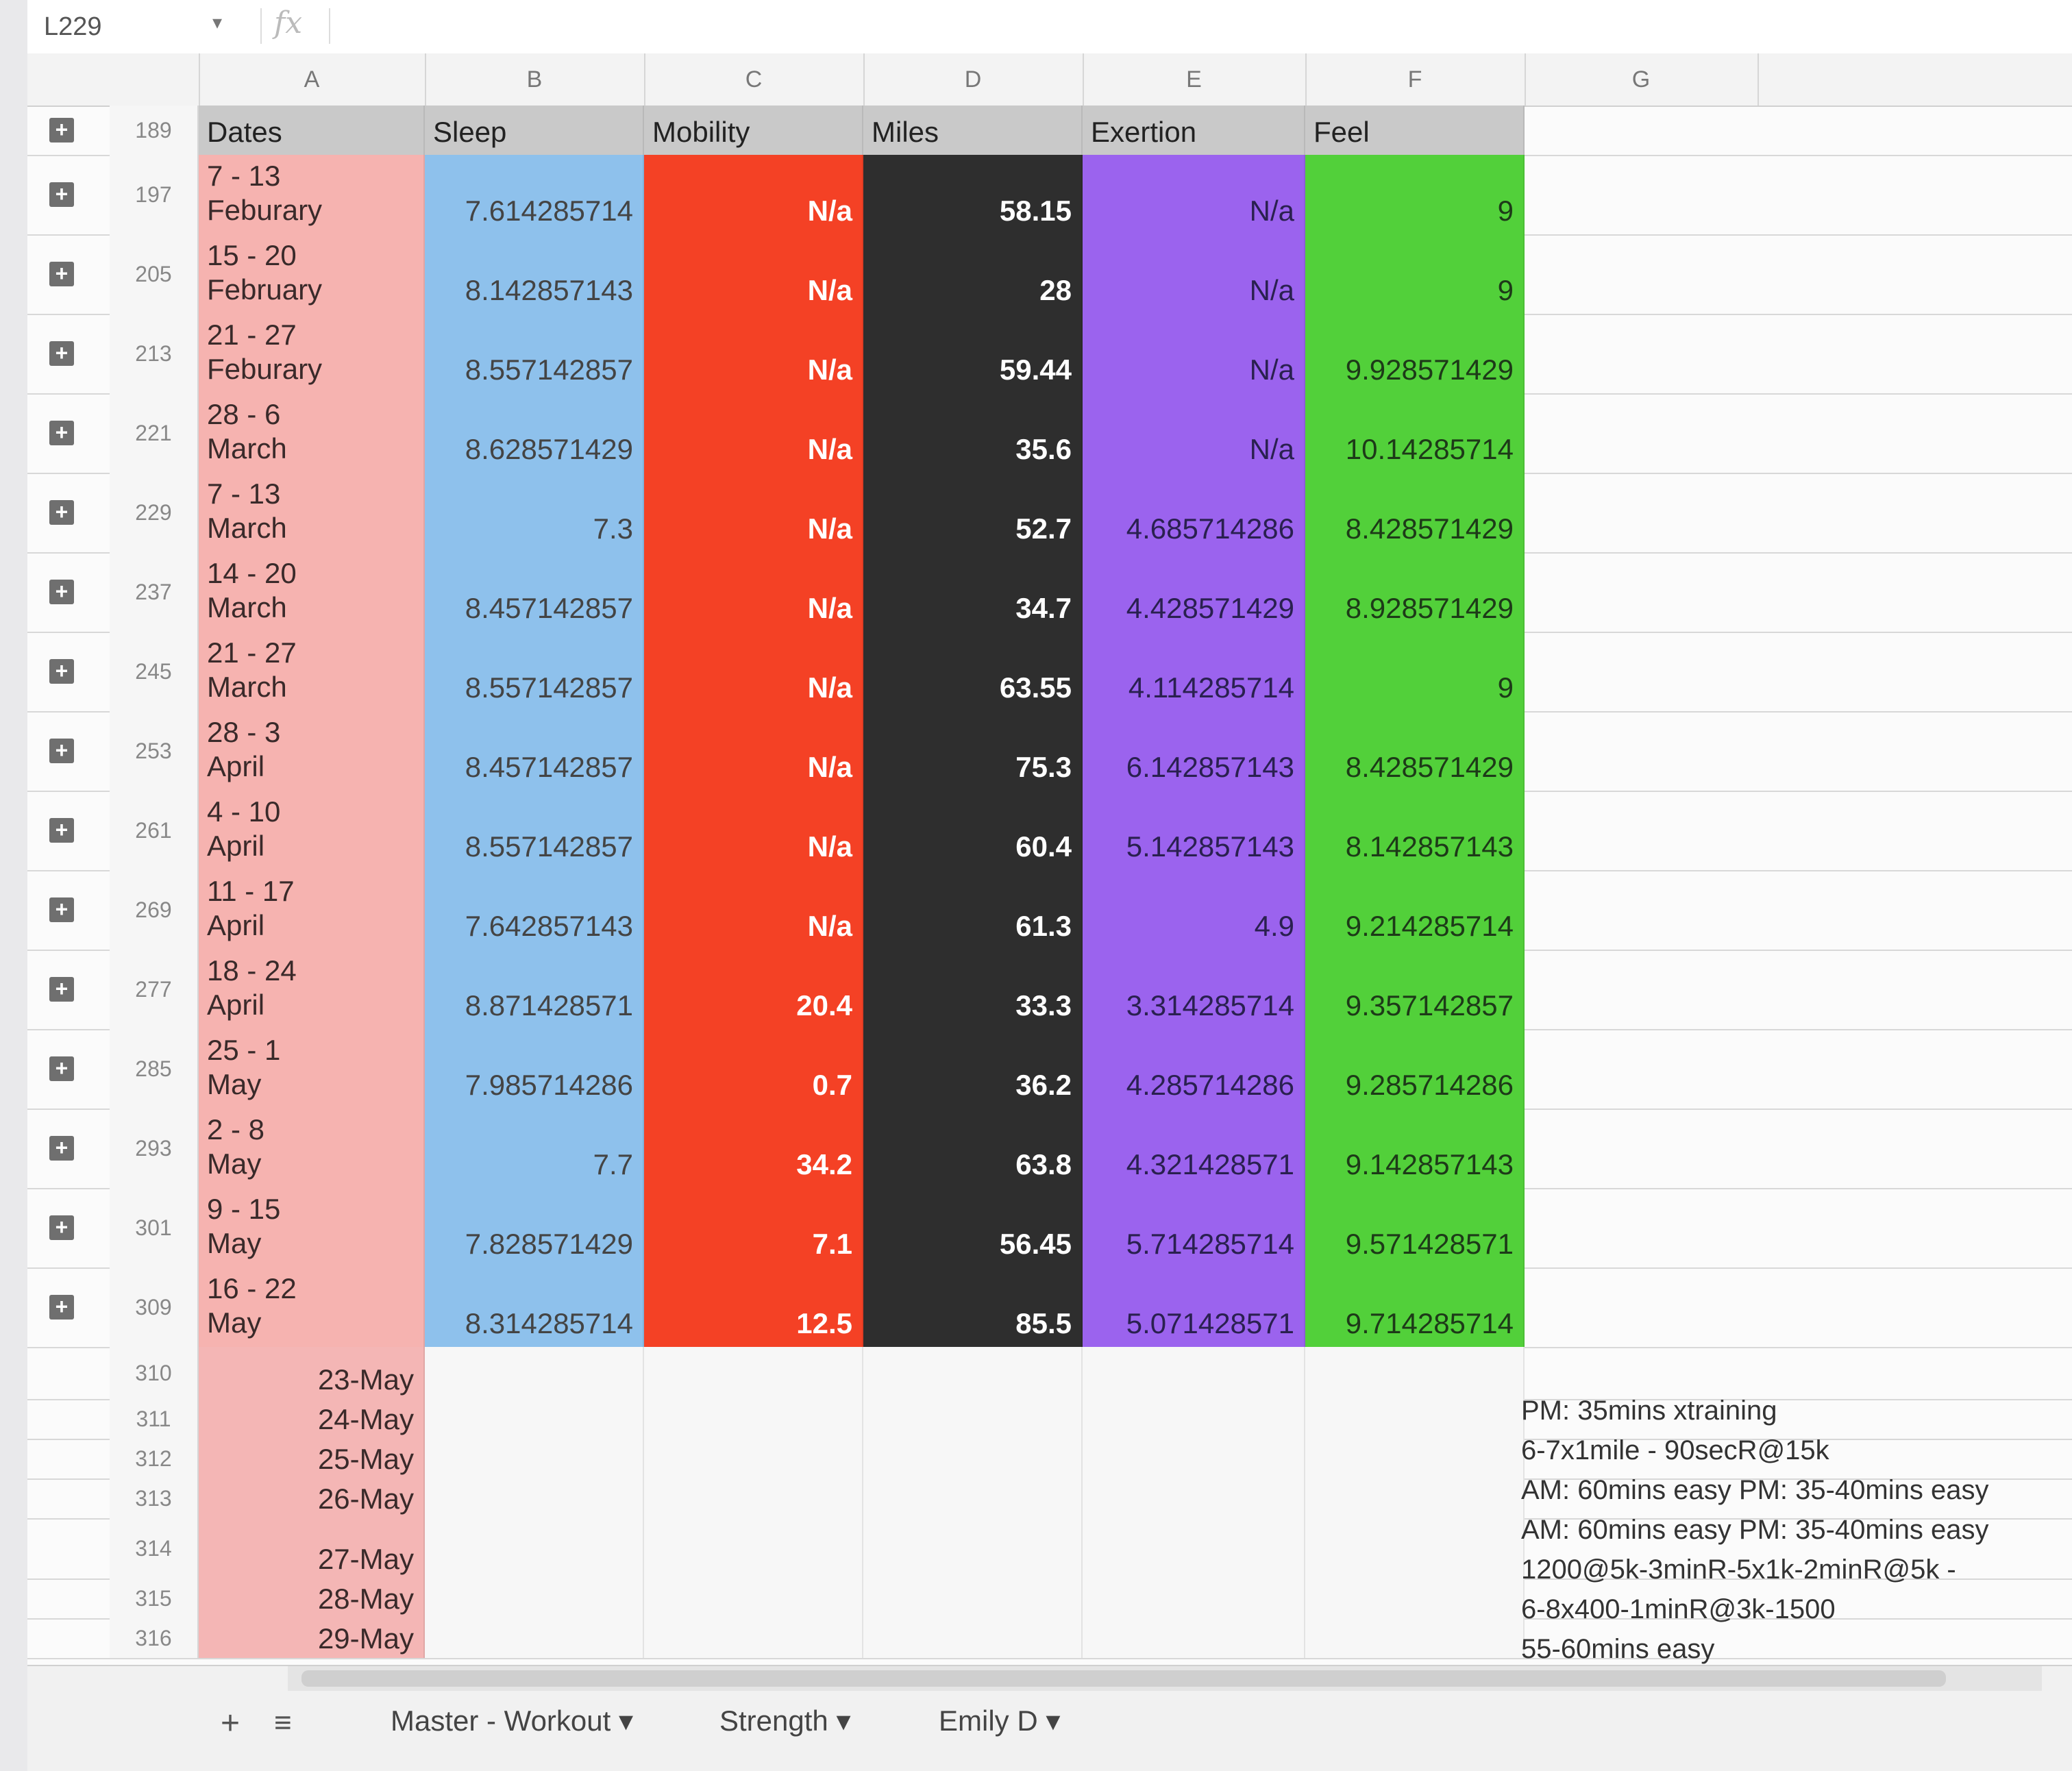 This screenshot has height=1771, width=2072. What do you see at coordinates (154, 1458) in the screenshot?
I see `row-number: 312` at bounding box center [154, 1458].